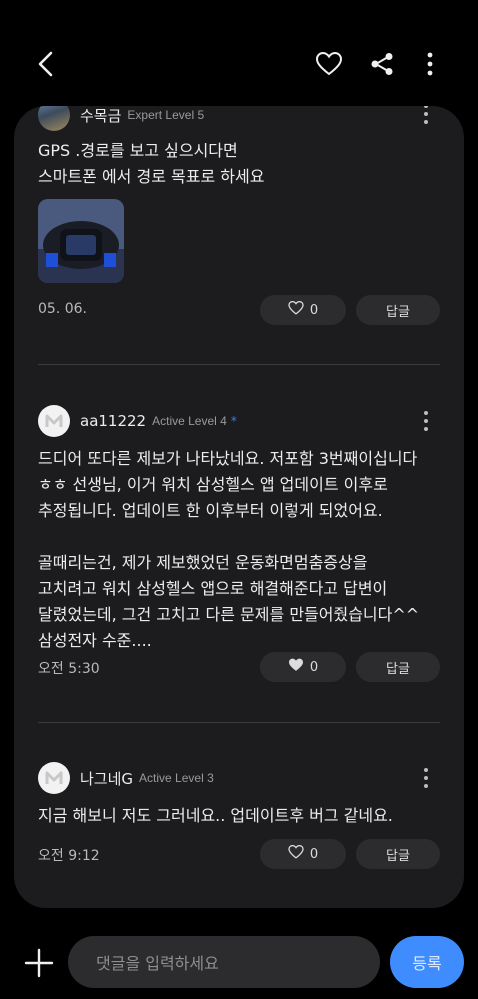 The width and height of the screenshot is (478, 999). What do you see at coordinates (224, 962) in the screenshot?
I see `comment-input: 댓글을 입력하세요` at bounding box center [224, 962].